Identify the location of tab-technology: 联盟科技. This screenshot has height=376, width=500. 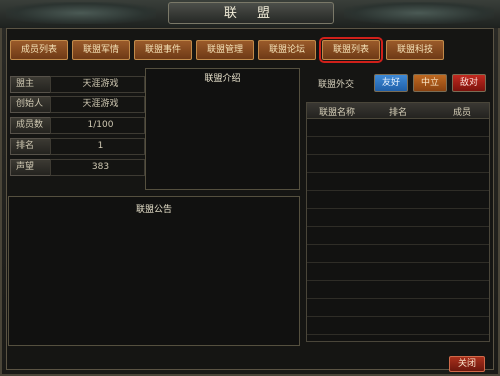
(415, 50).